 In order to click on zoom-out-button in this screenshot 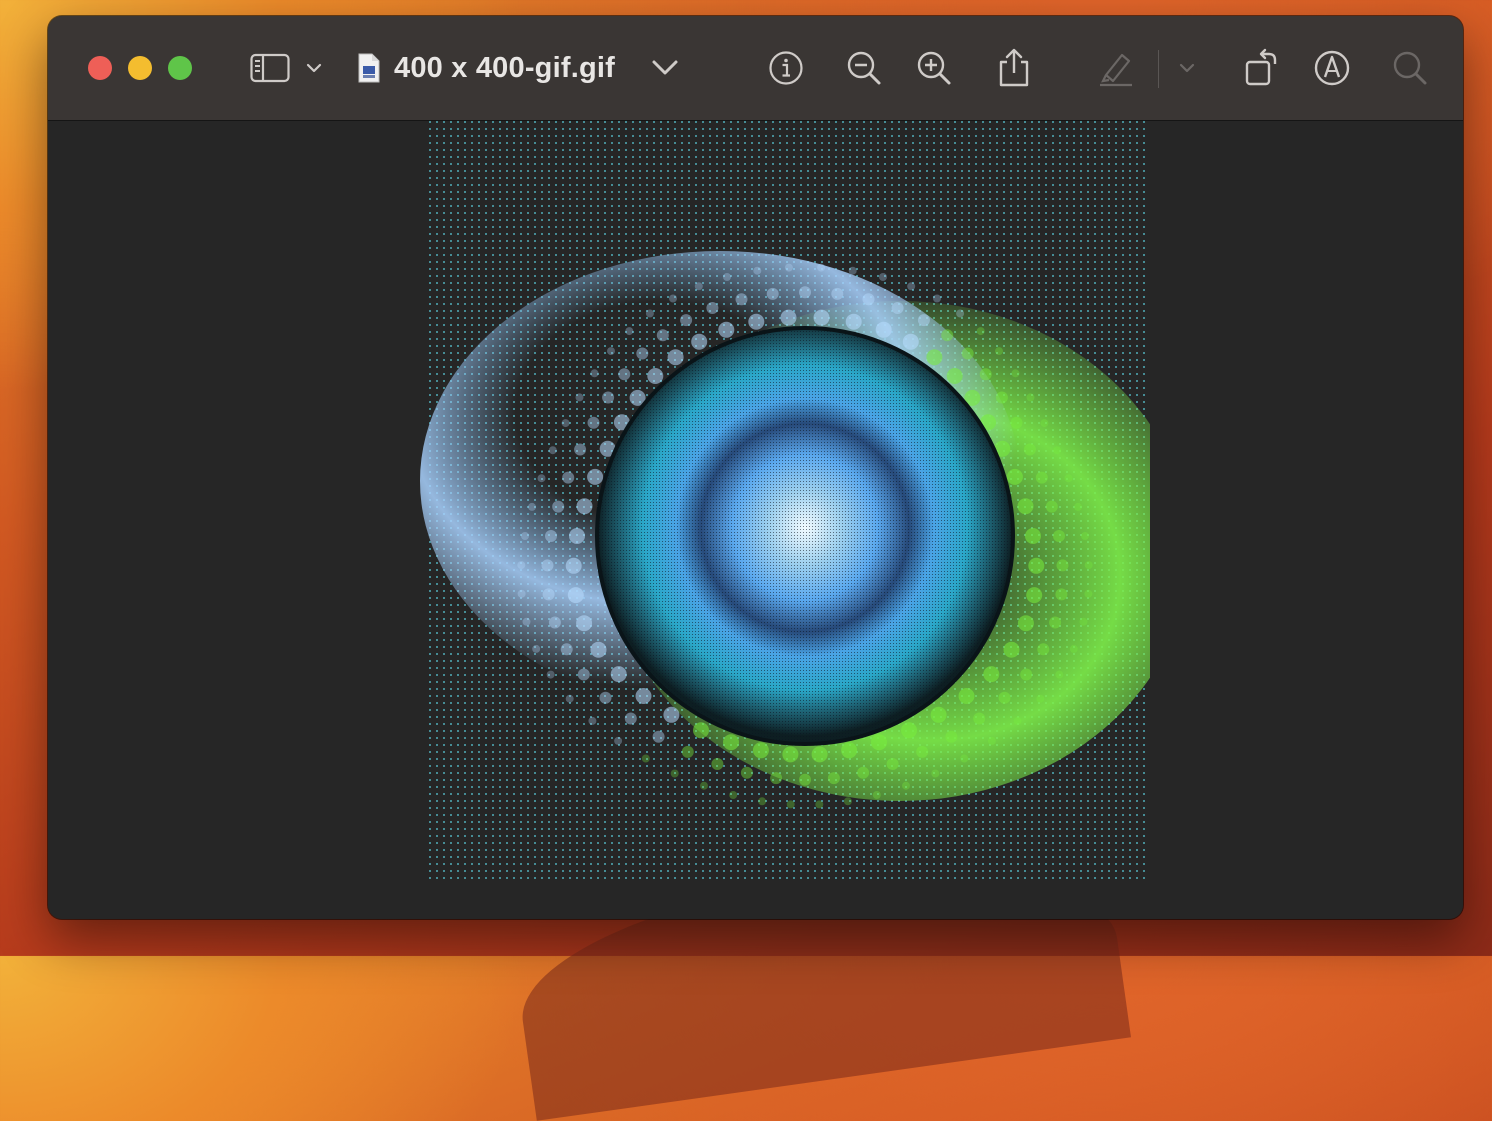, I will do `click(864, 68)`.